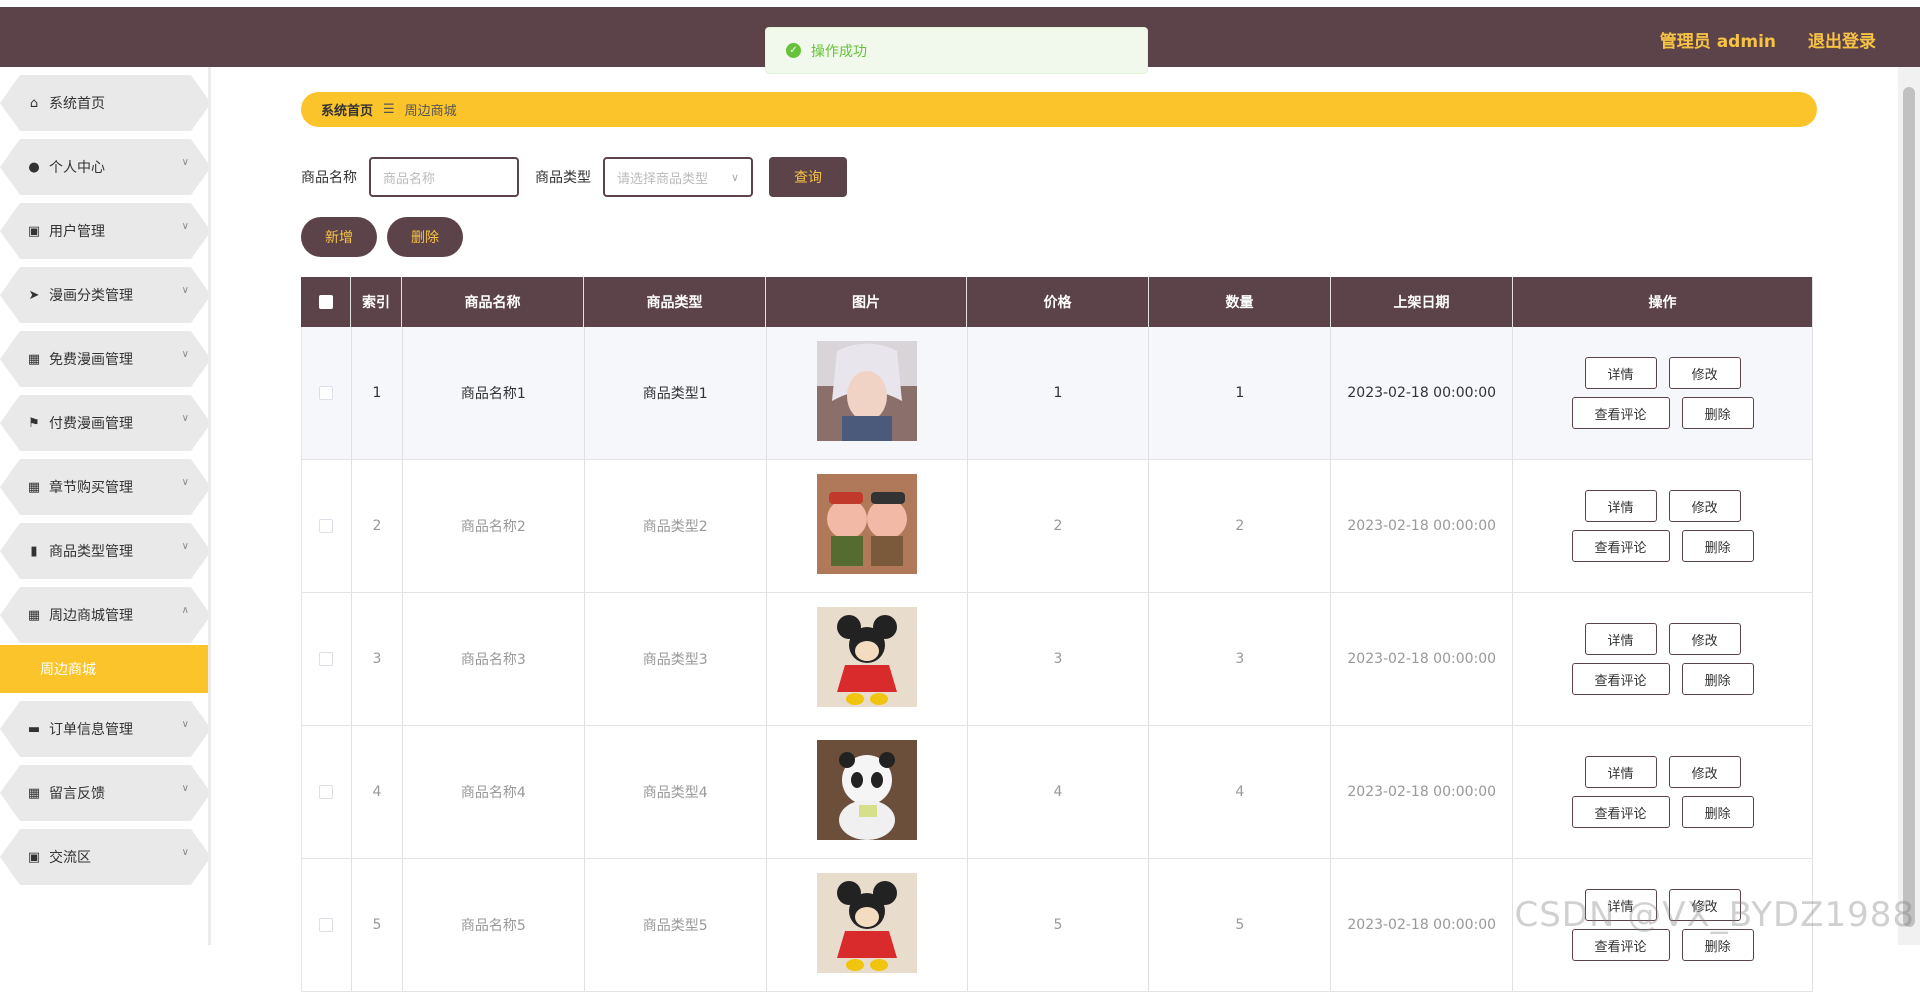 This screenshot has width=1920, height=992. Describe the element at coordinates (326, 302) in the screenshot. I see `select-all-checkbox` at that location.